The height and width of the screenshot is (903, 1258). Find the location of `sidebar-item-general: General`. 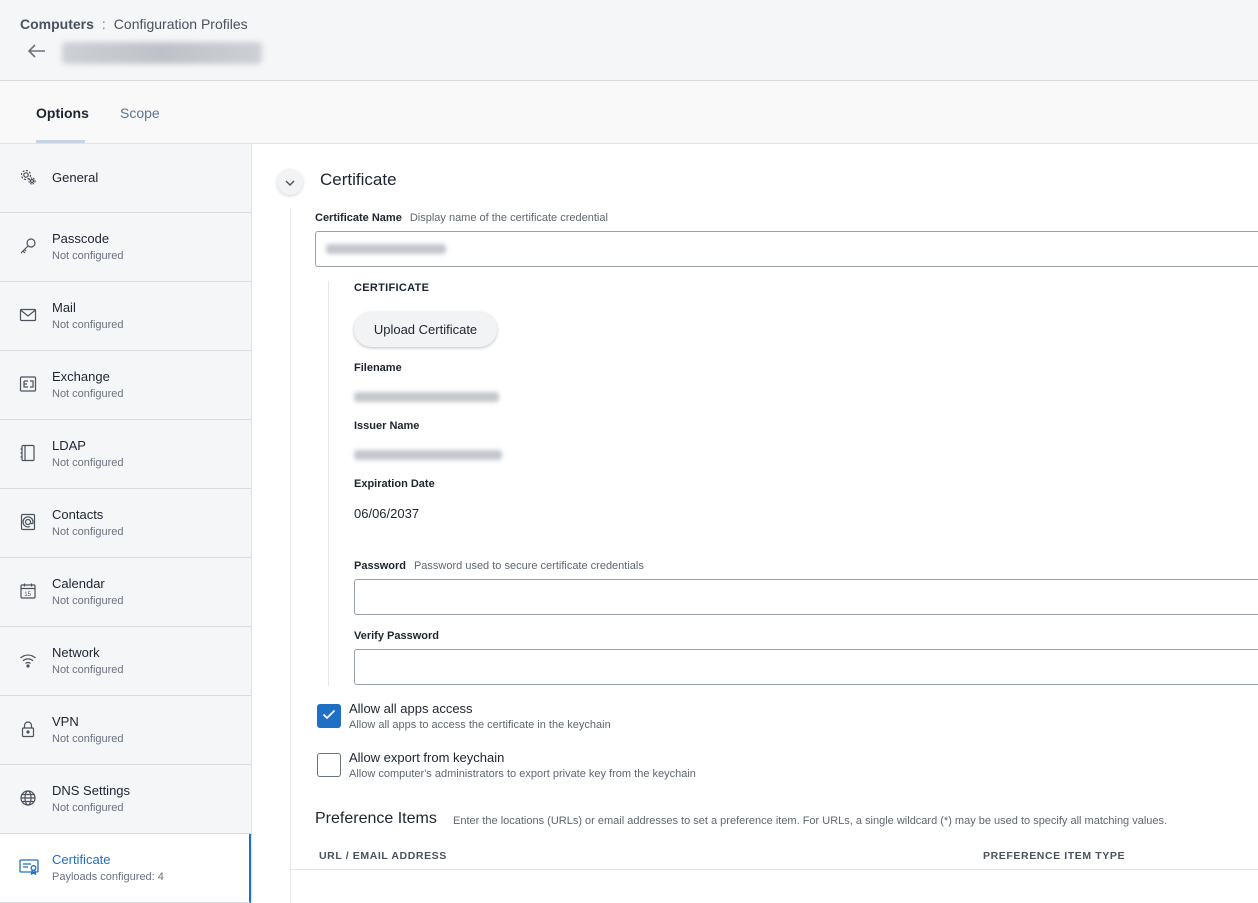

sidebar-item-general: General is located at coordinates (125, 178).